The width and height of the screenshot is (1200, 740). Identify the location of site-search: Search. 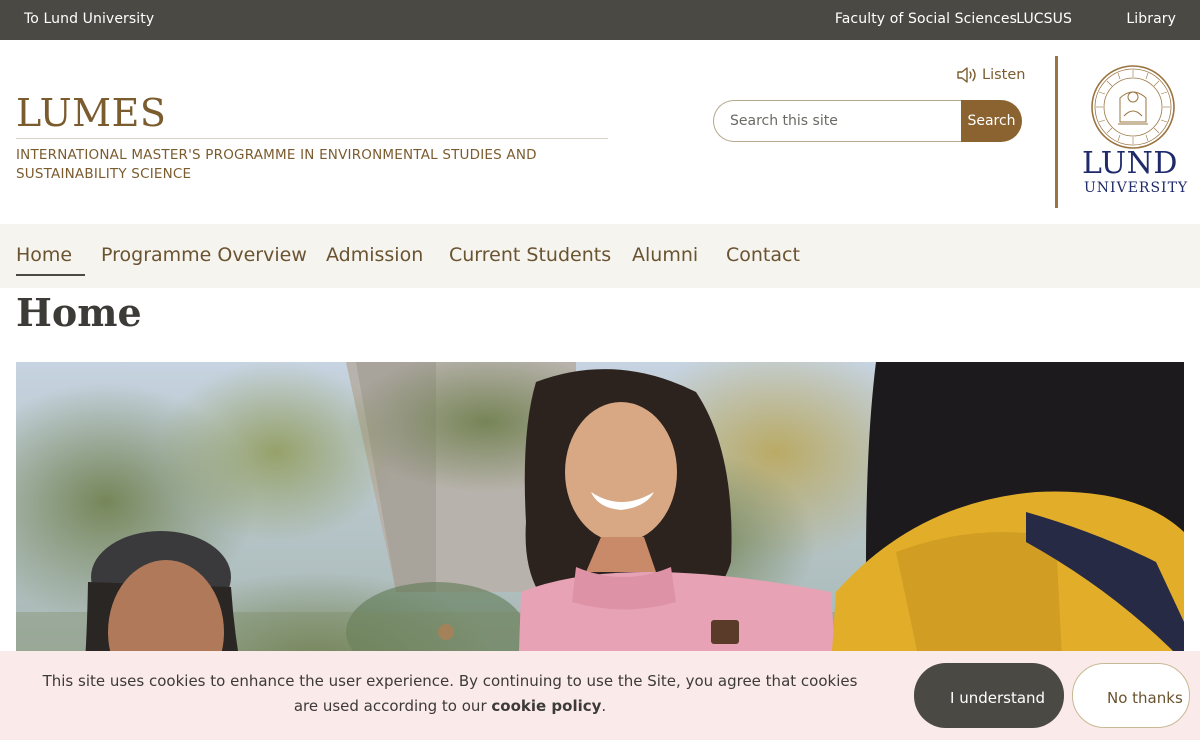
(867, 121).